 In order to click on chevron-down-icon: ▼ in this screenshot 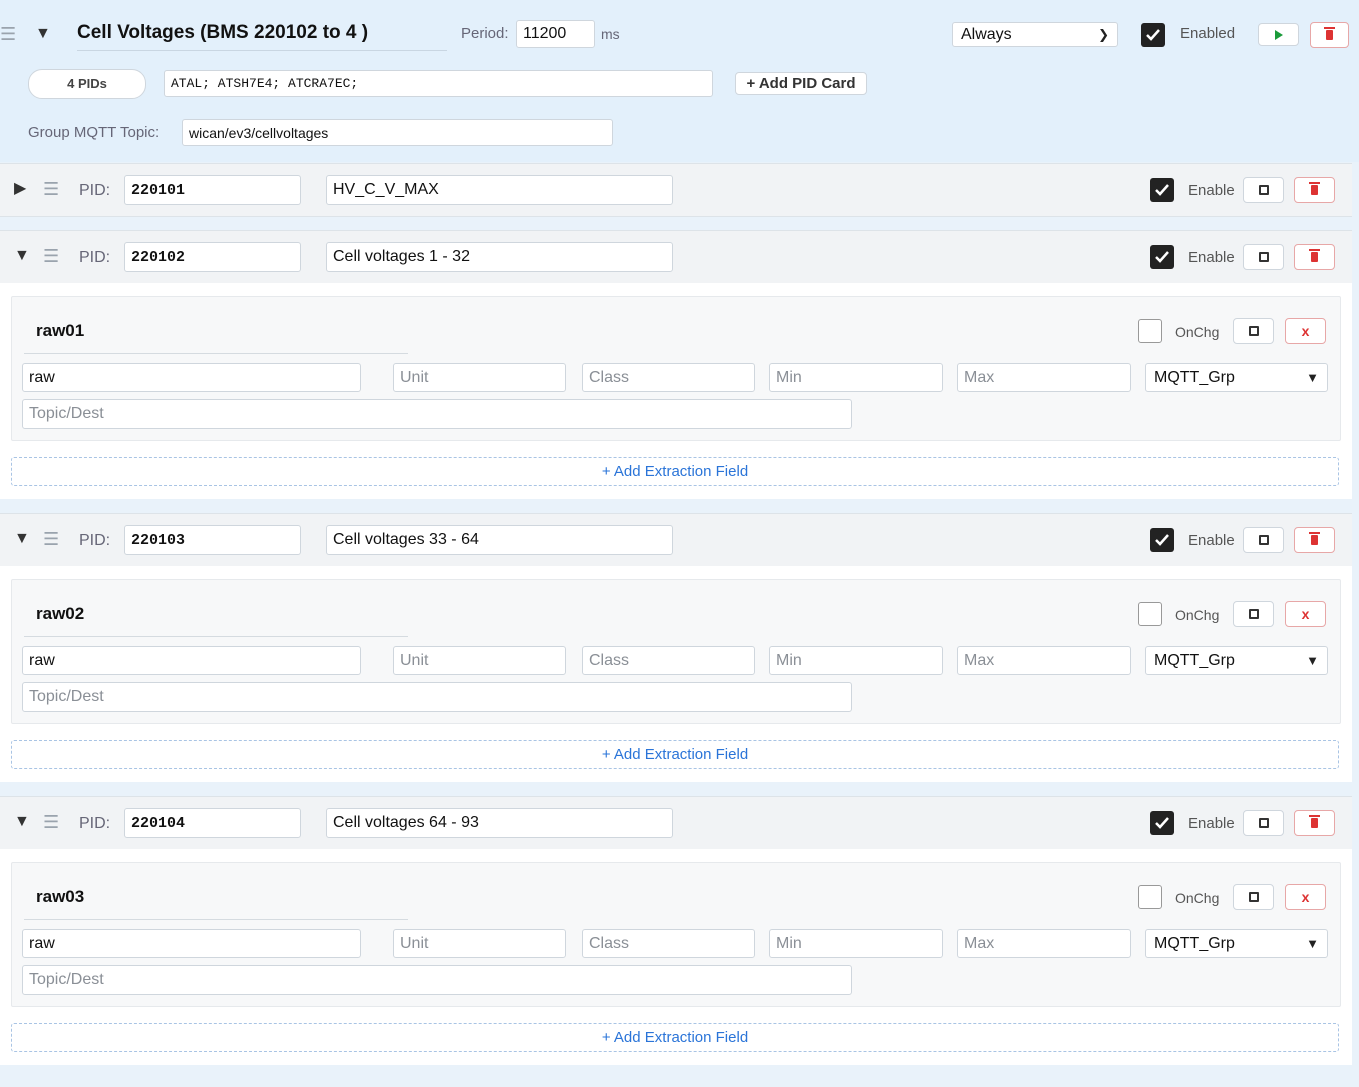, I will do `click(1312, 943)`.